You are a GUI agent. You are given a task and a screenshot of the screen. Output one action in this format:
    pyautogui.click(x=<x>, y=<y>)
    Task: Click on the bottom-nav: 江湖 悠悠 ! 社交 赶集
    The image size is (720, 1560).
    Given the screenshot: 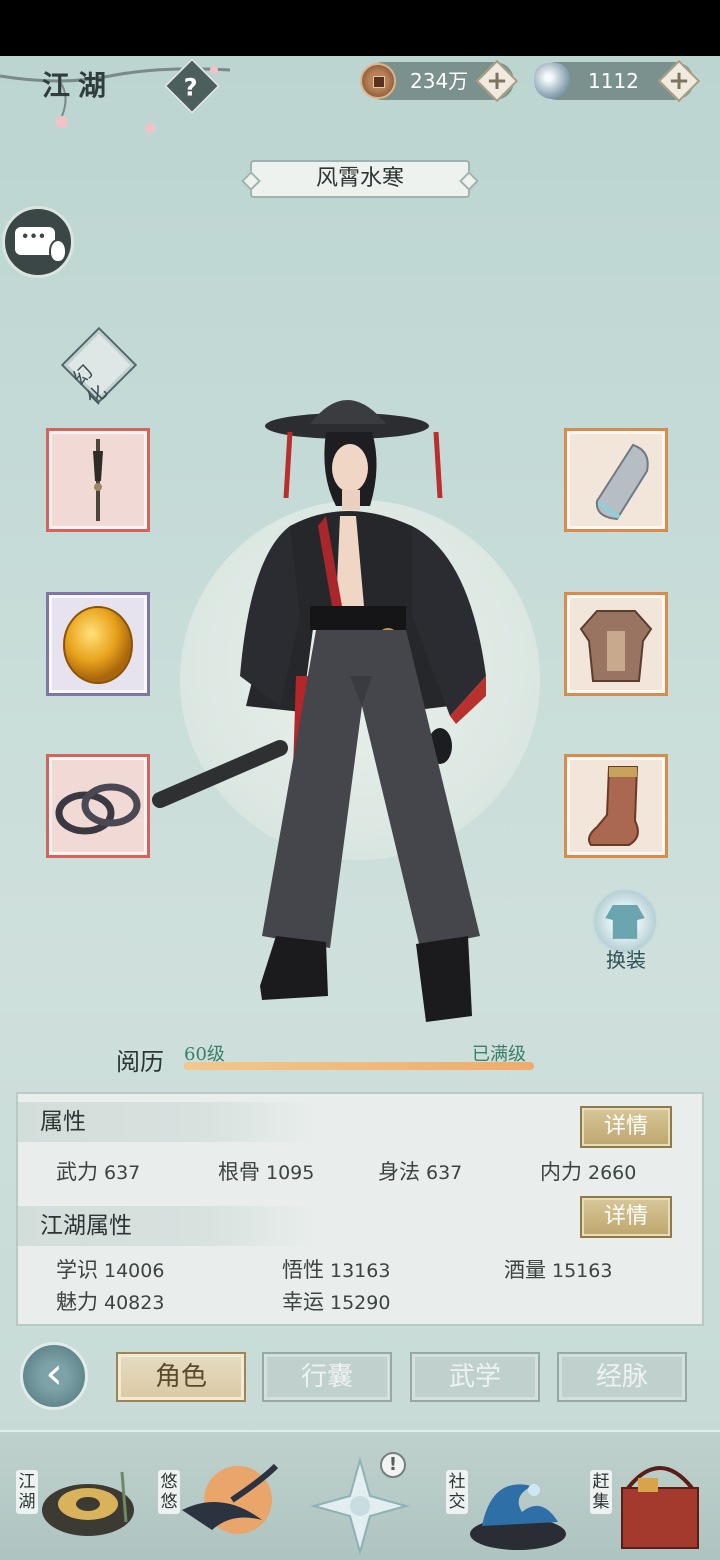 What is the action you would take?
    pyautogui.click(x=360, y=1495)
    